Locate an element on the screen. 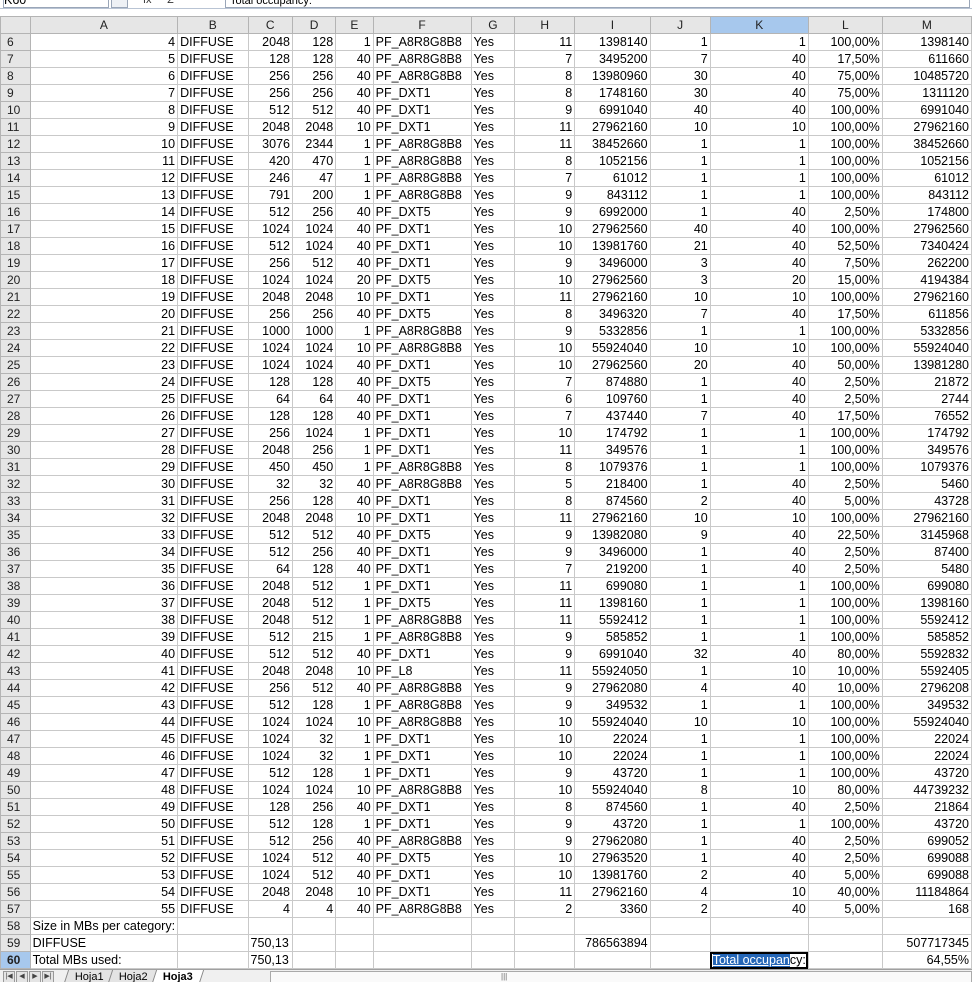 The width and height of the screenshot is (972, 982). cell-c: 750,13 is located at coordinates (270, 960).